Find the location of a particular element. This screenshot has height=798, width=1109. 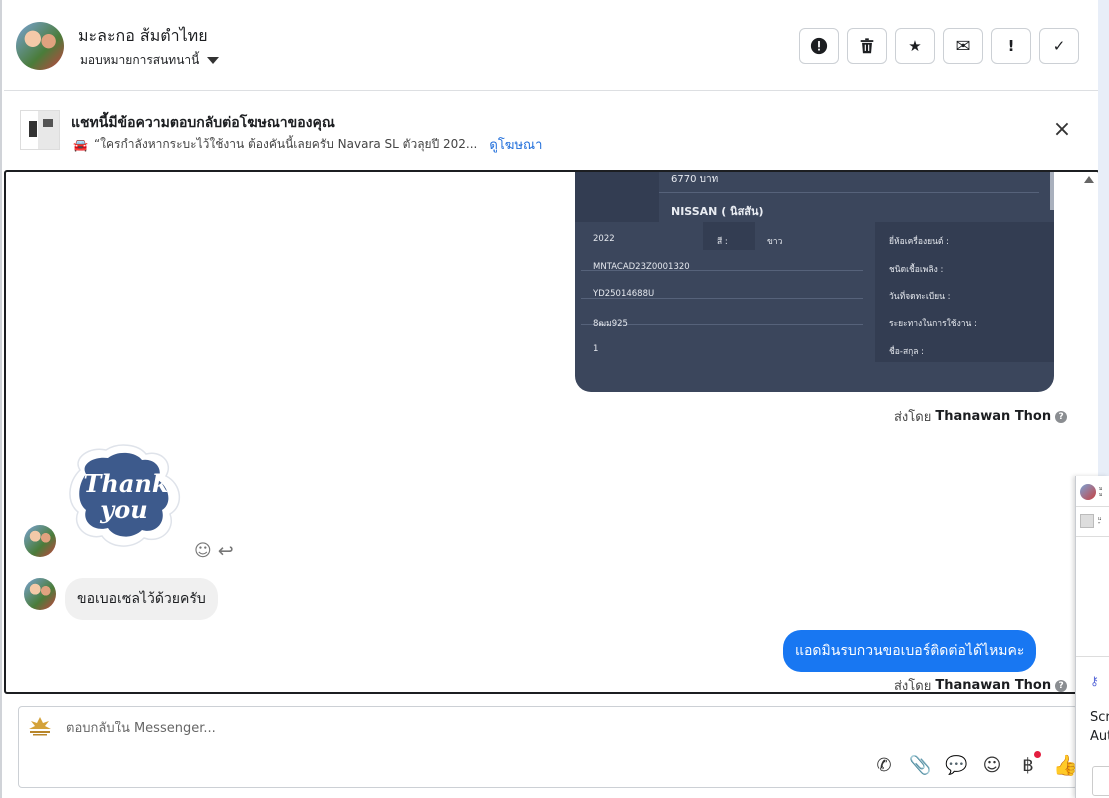

card-mileage-label: ระยะทางในการใช้งาน : is located at coordinates (933, 324).